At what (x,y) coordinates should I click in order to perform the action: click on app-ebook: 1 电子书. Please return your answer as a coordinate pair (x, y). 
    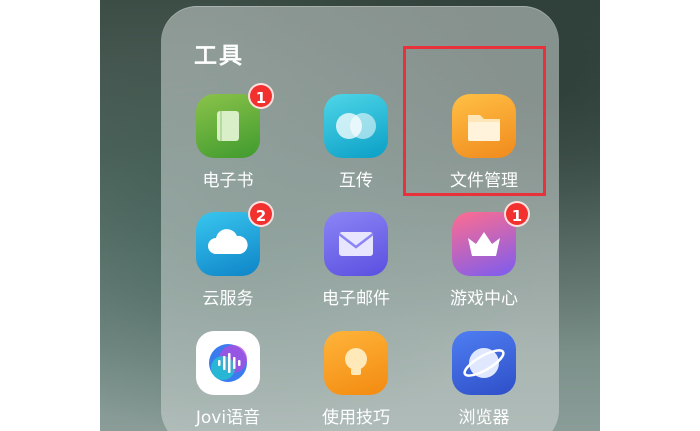
    Looking at the image, I should click on (228, 137).